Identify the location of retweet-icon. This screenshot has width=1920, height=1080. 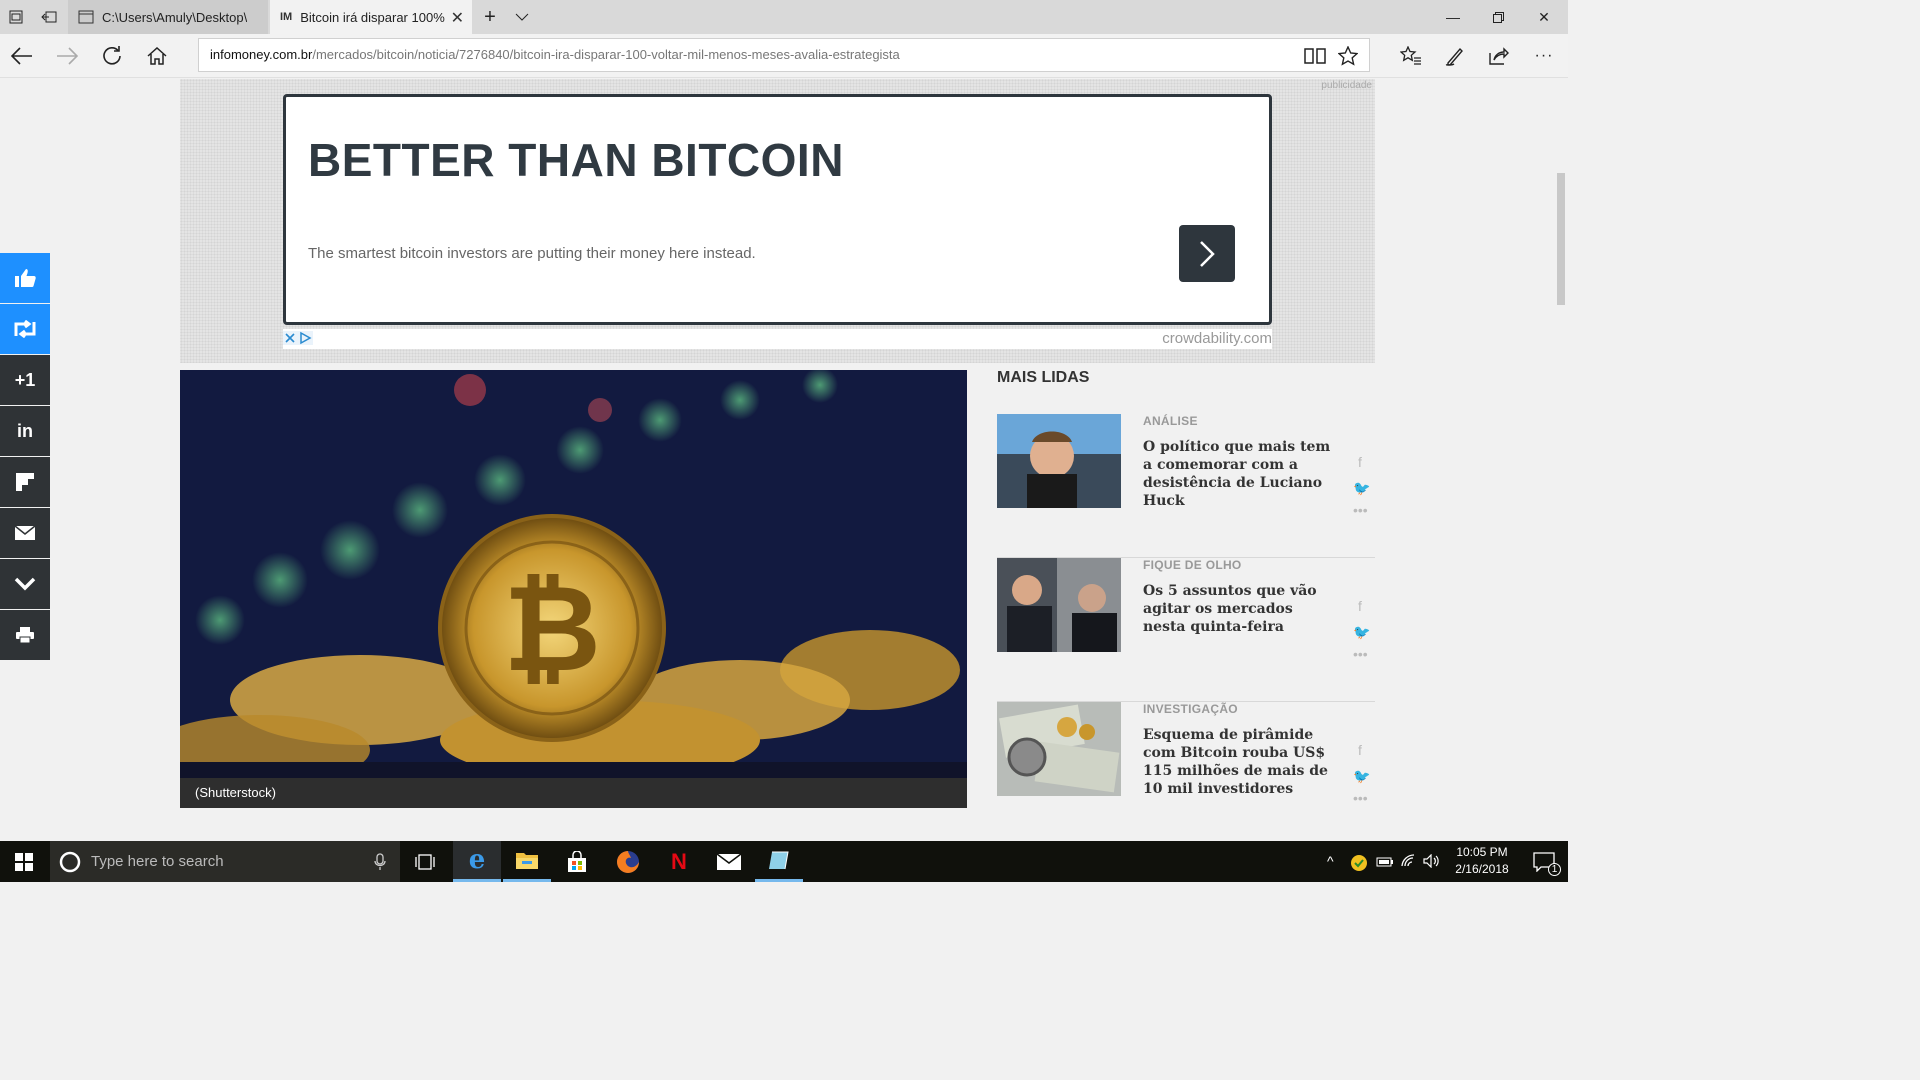
(25, 329).